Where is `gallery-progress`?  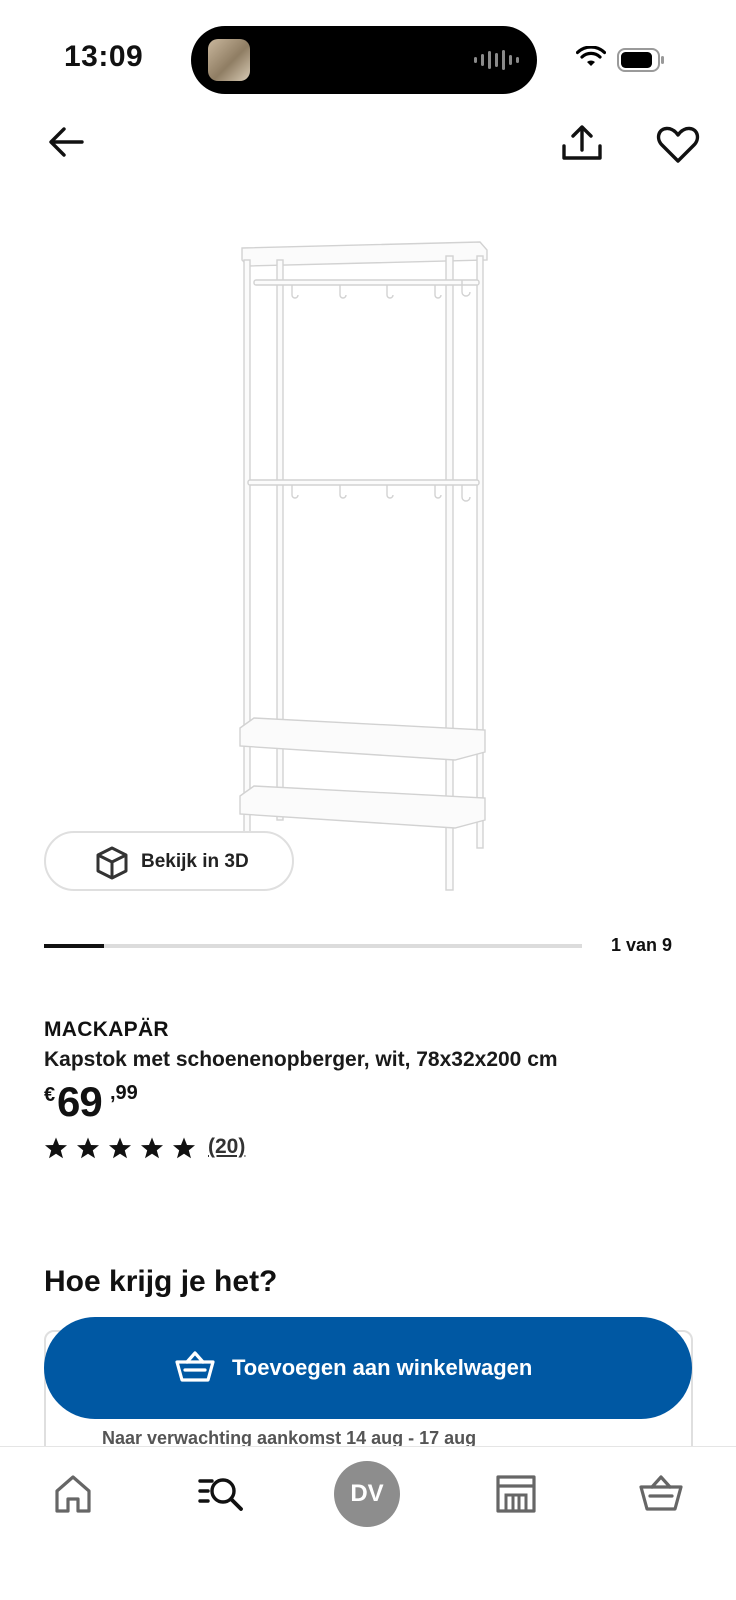
gallery-progress is located at coordinates (313, 946).